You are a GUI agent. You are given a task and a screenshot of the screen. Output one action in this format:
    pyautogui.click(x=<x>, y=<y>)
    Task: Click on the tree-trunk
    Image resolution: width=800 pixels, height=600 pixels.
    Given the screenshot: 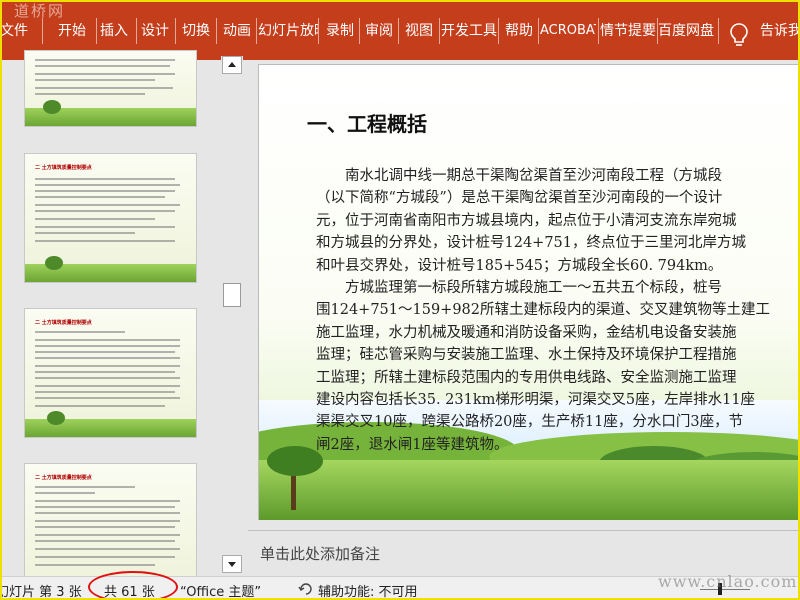 What is the action you would take?
    pyautogui.click(x=293, y=490)
    